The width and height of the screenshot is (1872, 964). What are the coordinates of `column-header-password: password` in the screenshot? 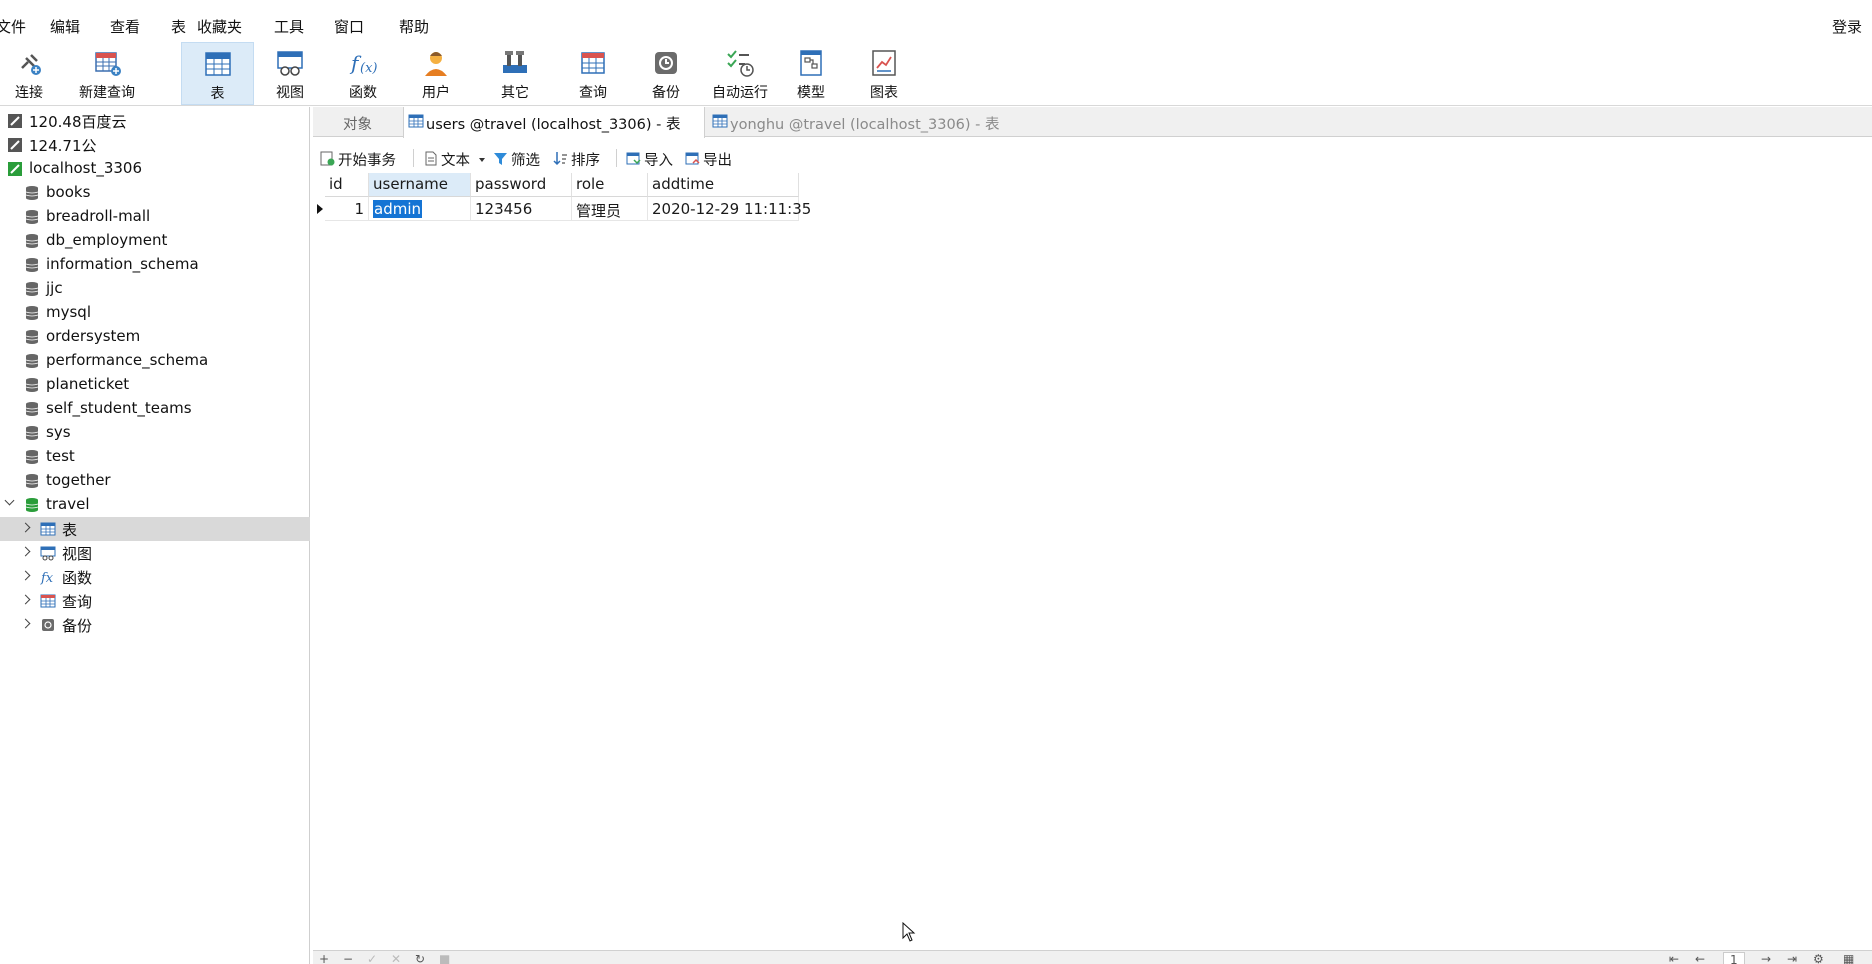 It's located at (521, 185).